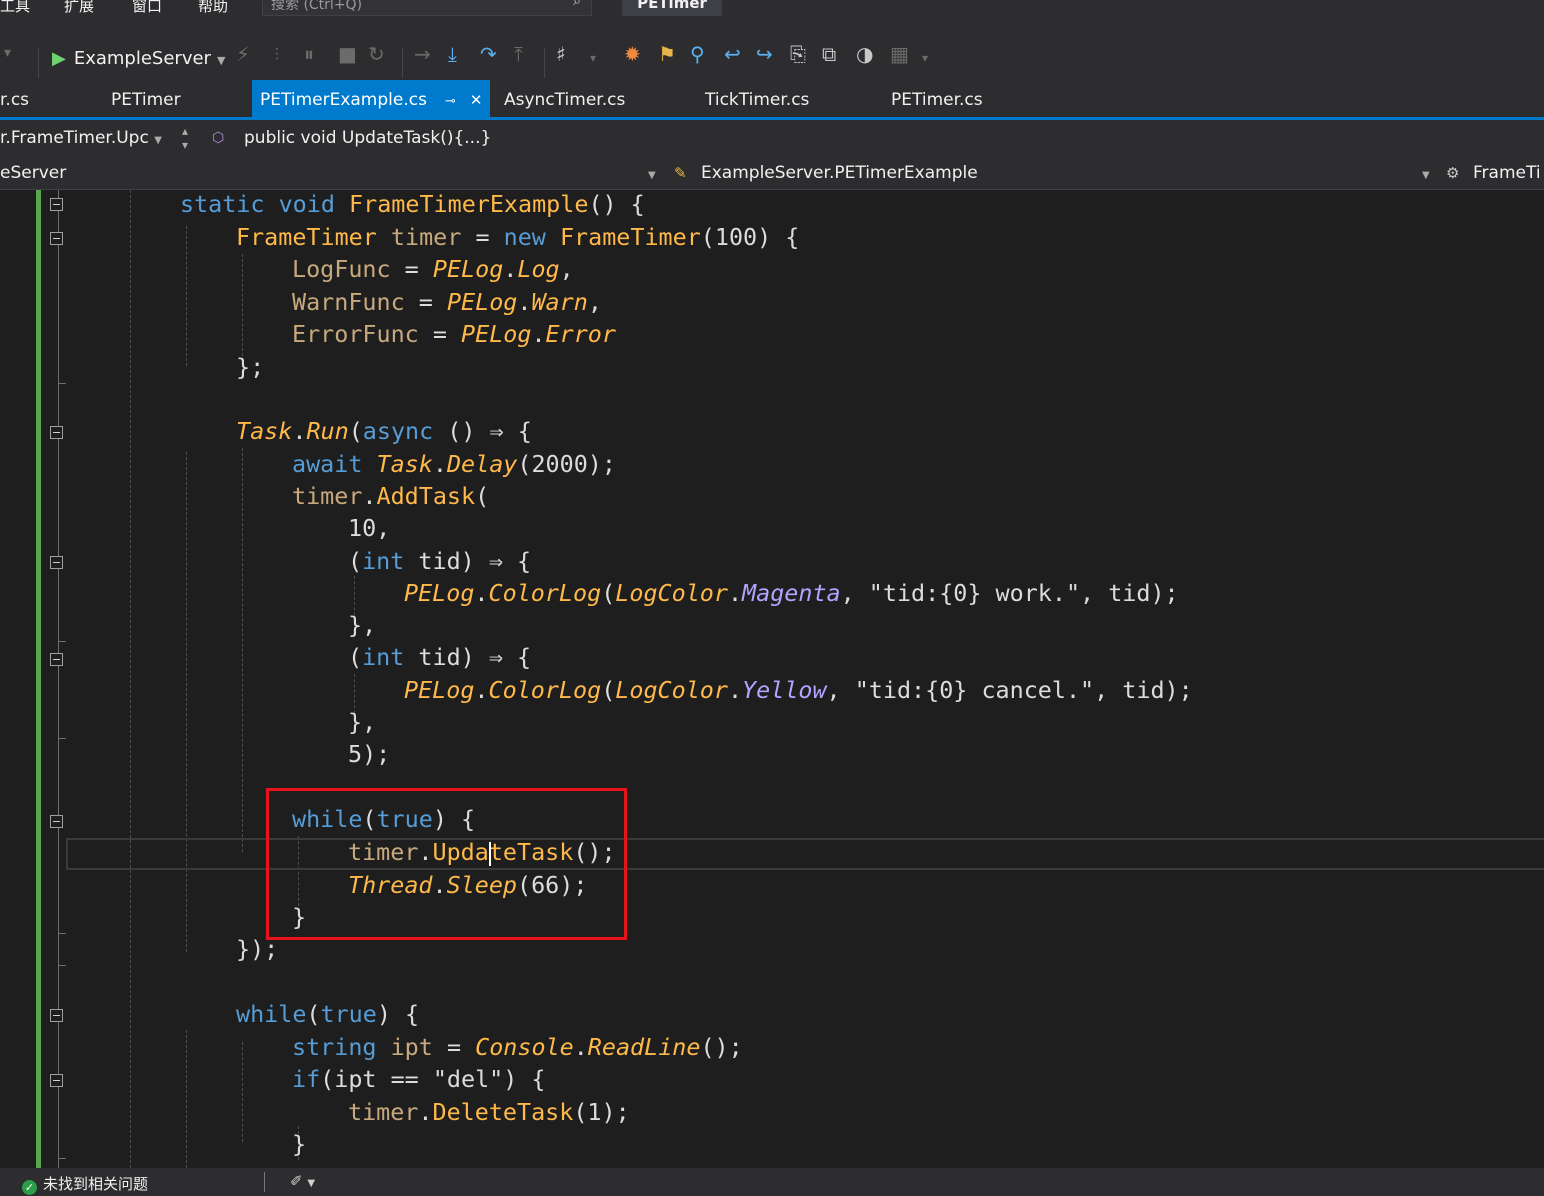 The width and height of the screenshot is (1544, 1196). What do you see at coordinates (29, 1187) in the screenshot?
I see `check-circle-icon: ✓` at bounding box center [29, 1187].